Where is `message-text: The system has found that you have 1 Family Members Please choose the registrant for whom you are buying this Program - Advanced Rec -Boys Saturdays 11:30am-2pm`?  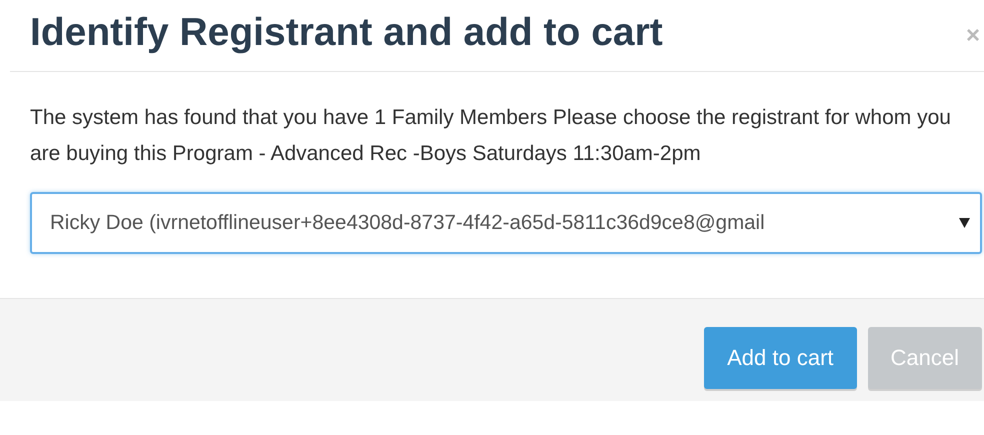 message-text: The system has found that you have 1 Family Members Please choose the registrant for whom you are buying this Program - Advanced Rec -Boys Saturdays 11:30am-2pm is located at coordinates (491, 136).